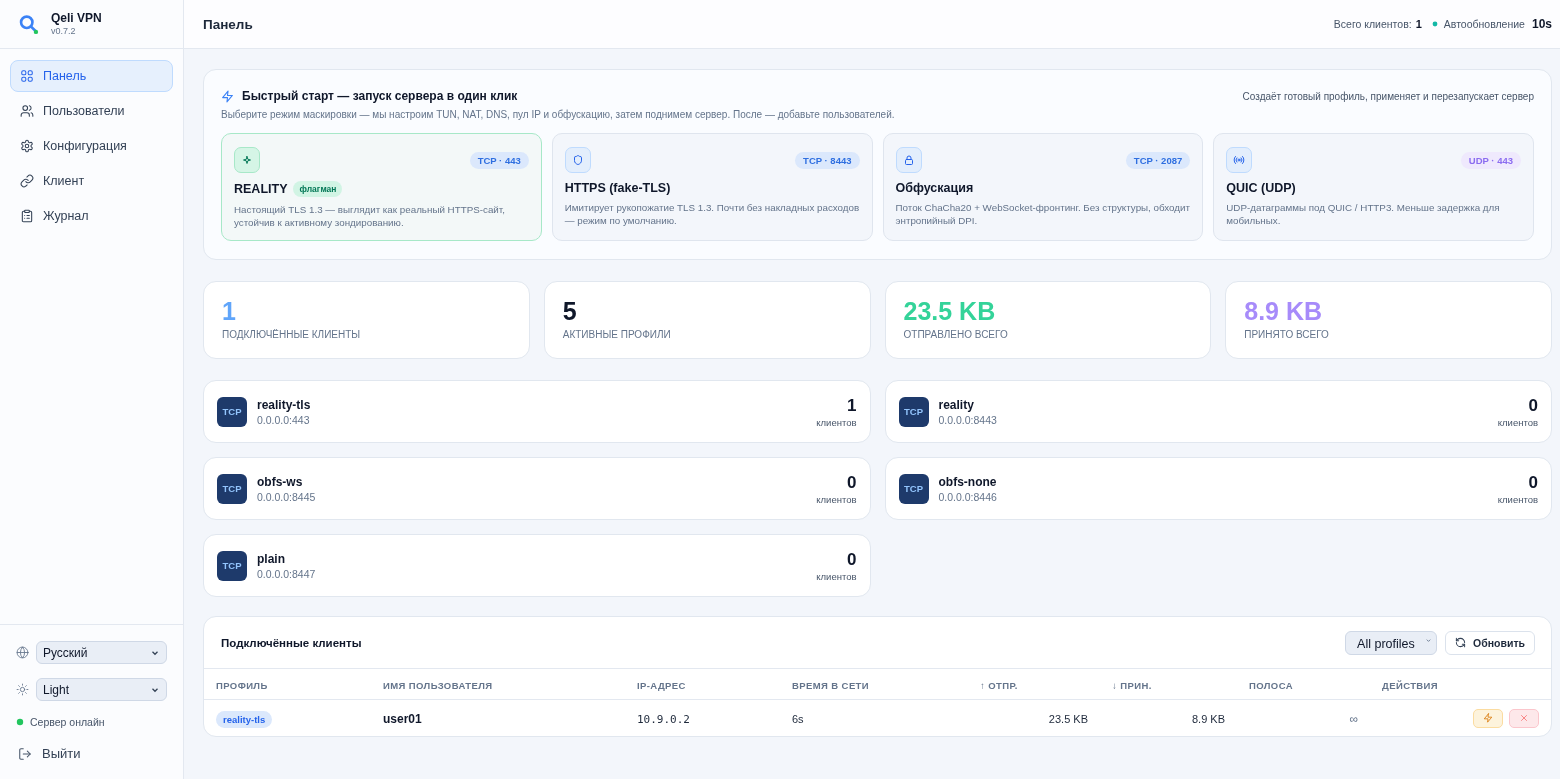 The image size is (1560, 779). What do you see at coordinates (27, 111) in the screenshot?
I see `users-icon` at bounding box center [27, 111].